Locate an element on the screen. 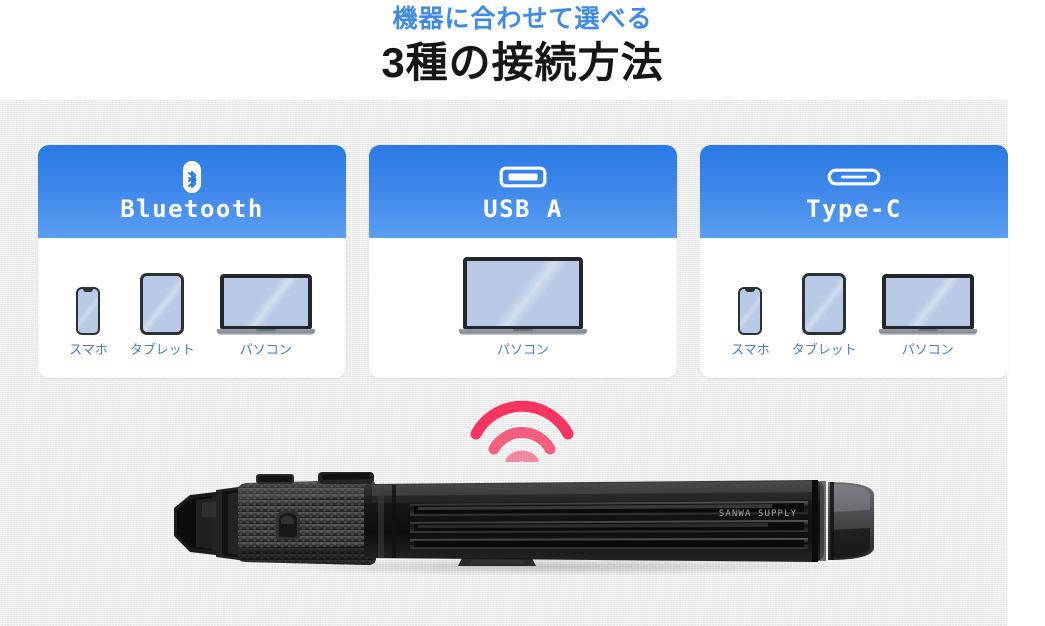 This screenshot has height=626, width=1045. card-usb-a: USB A パソコン is located at coordinates (523, 261).